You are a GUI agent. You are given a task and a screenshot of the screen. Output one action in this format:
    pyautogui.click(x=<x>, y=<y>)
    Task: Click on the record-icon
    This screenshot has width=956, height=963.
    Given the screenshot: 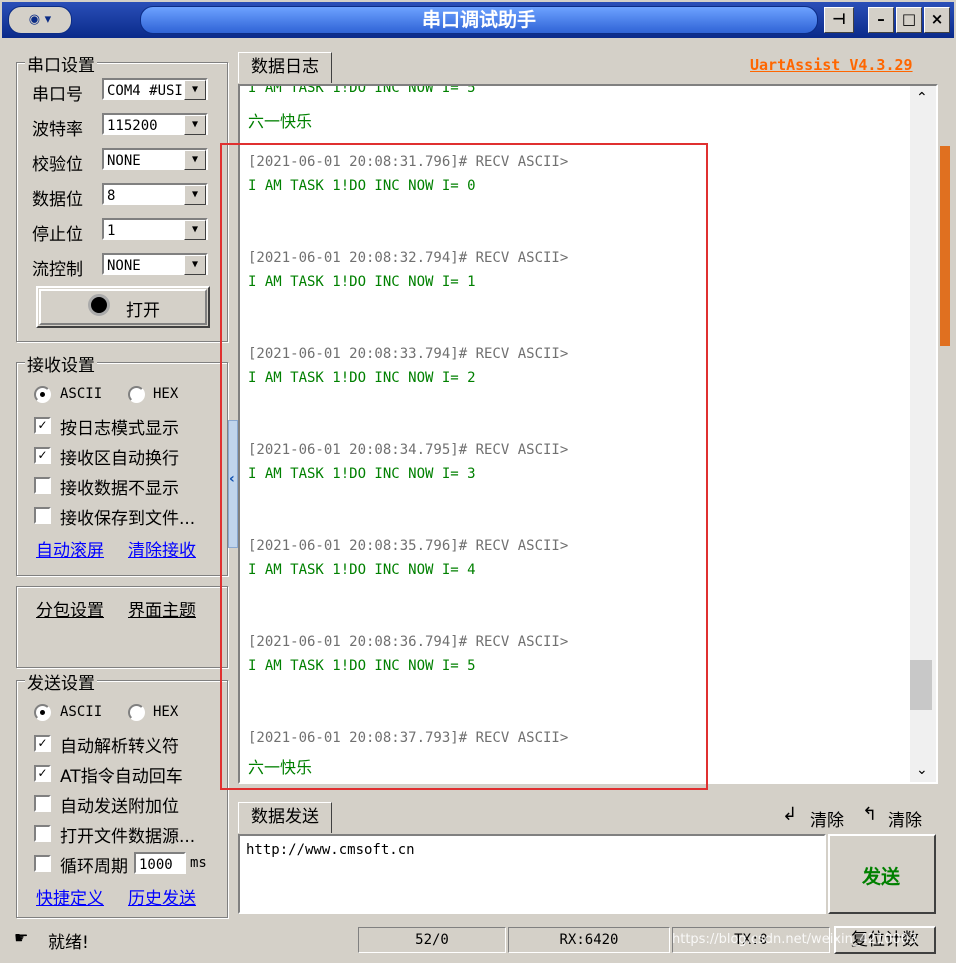 What is the action you would take?
    pyautogui.click(x=99, y=305)
    